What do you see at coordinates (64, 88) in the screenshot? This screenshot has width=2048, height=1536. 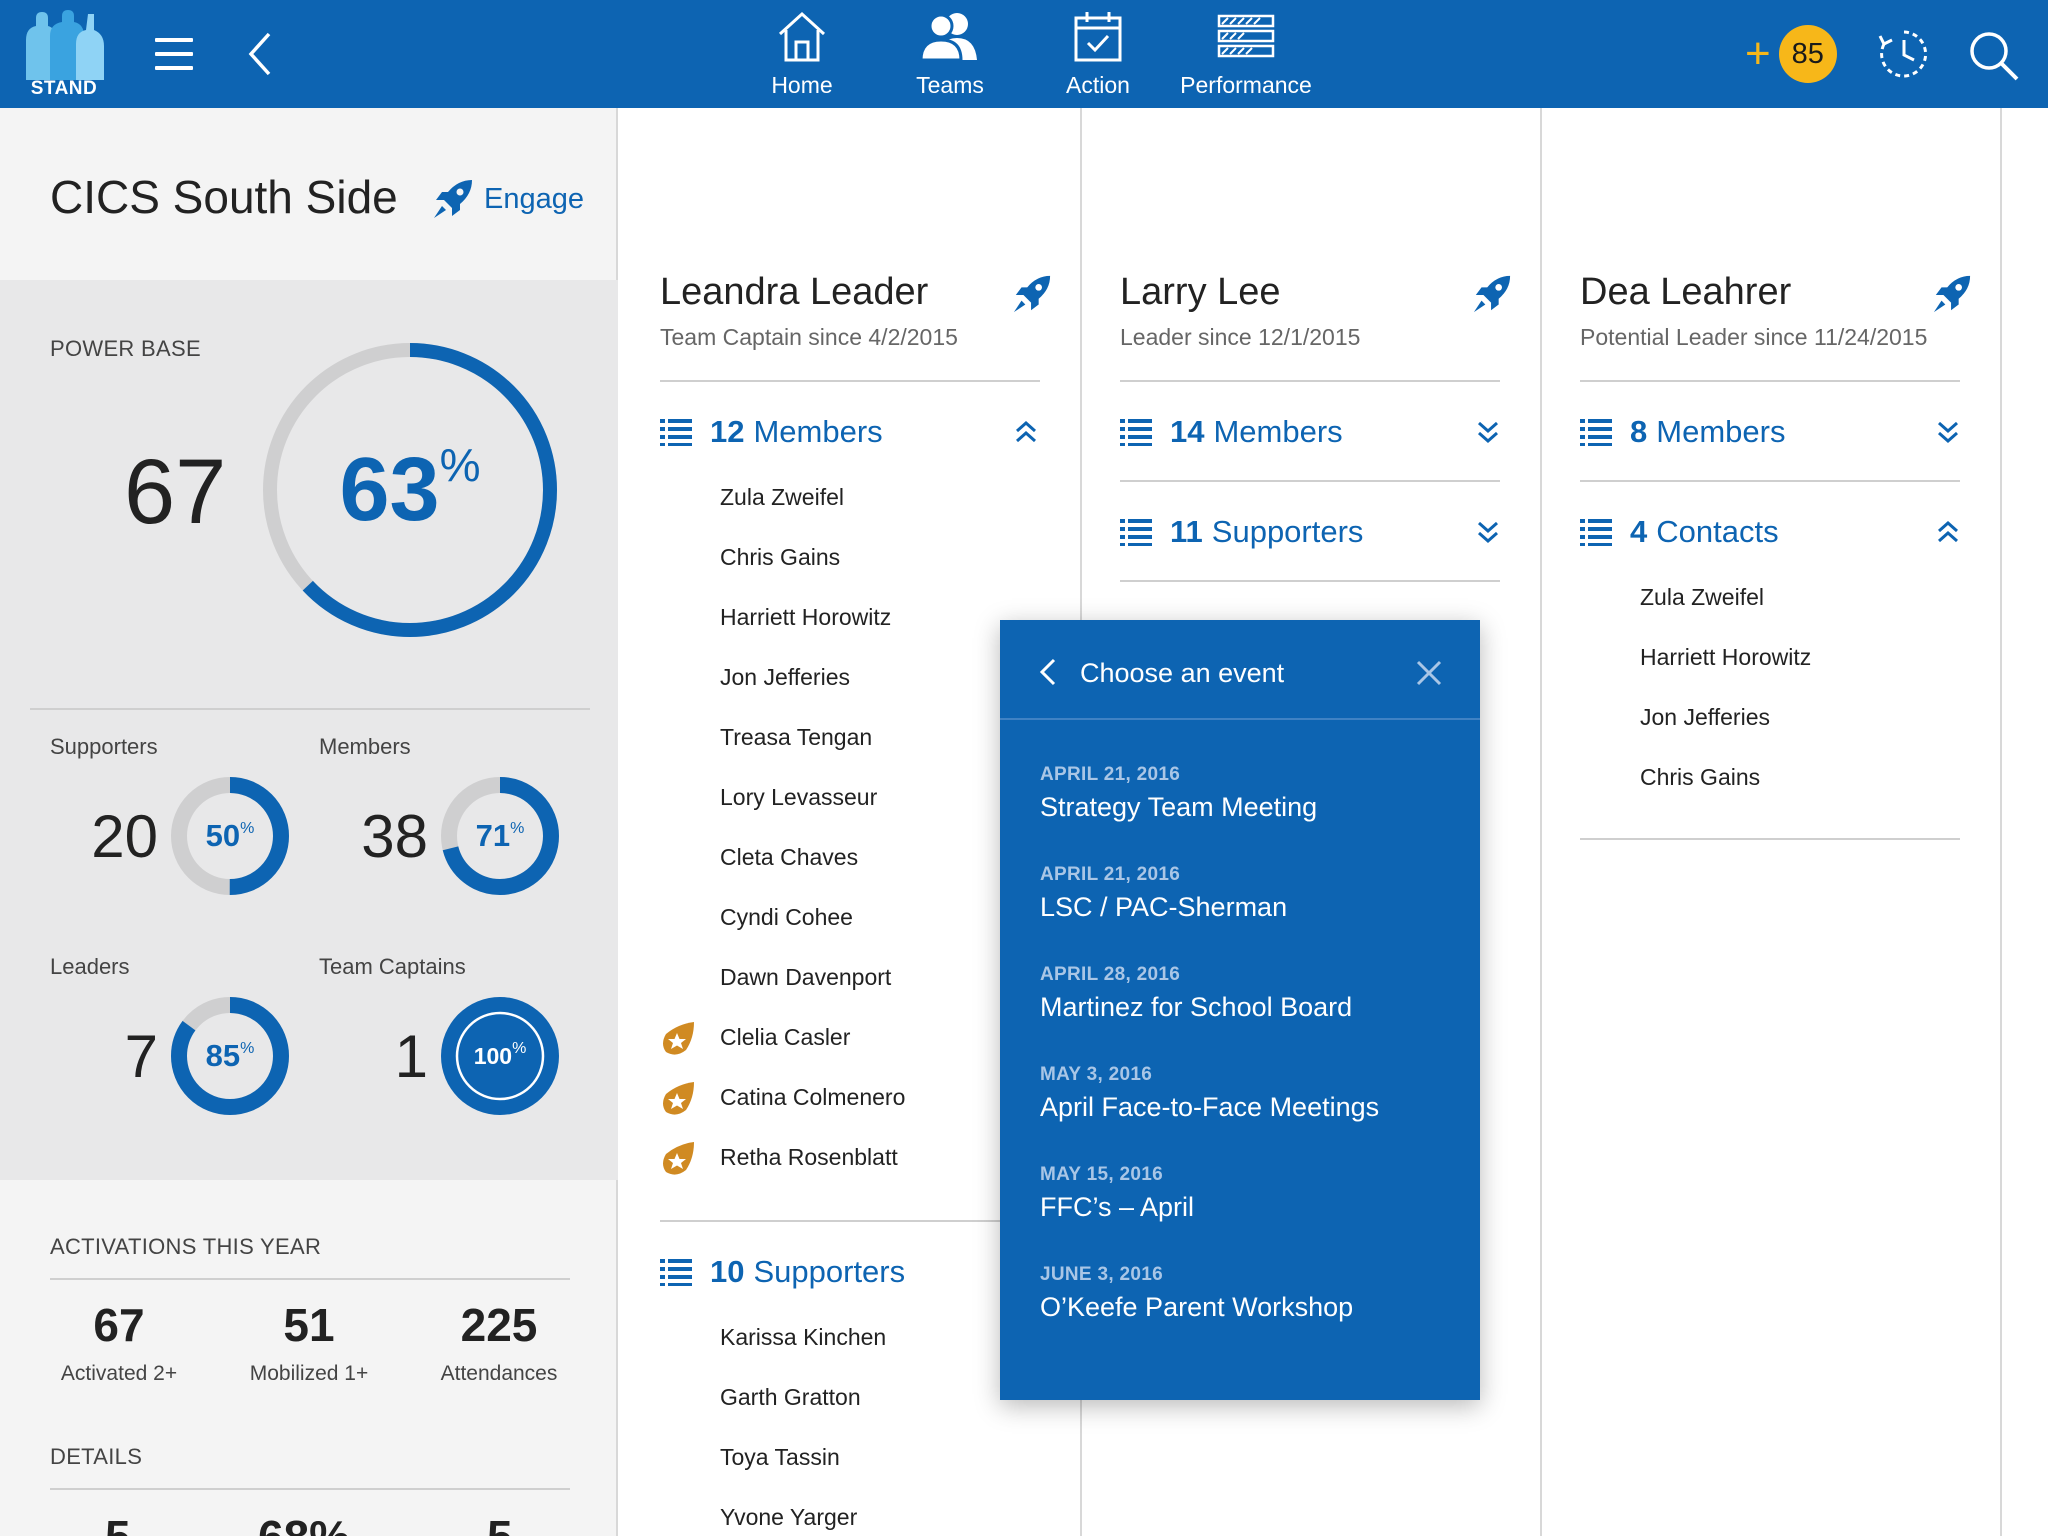 I see `logo-text: STAND` at bounding box center [64, 88].